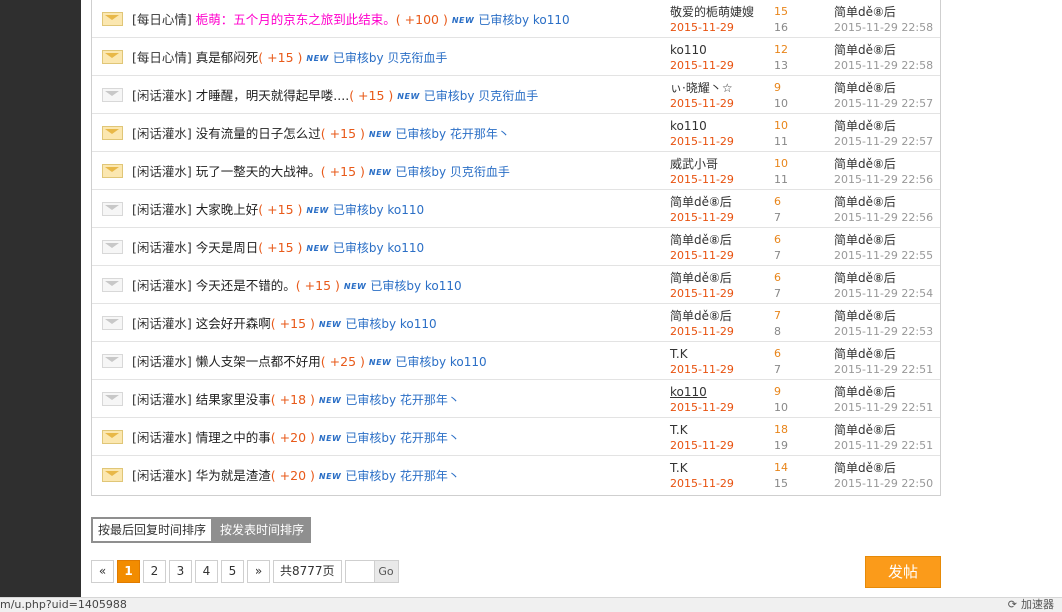 The height and width of the screenshot is (612, 1062). What do you see at coordinates (152, 530) in the screenshot?
I see `sort-by-last-reply-tab: 按最后回复时间排序` at bounding box center [152, 530].